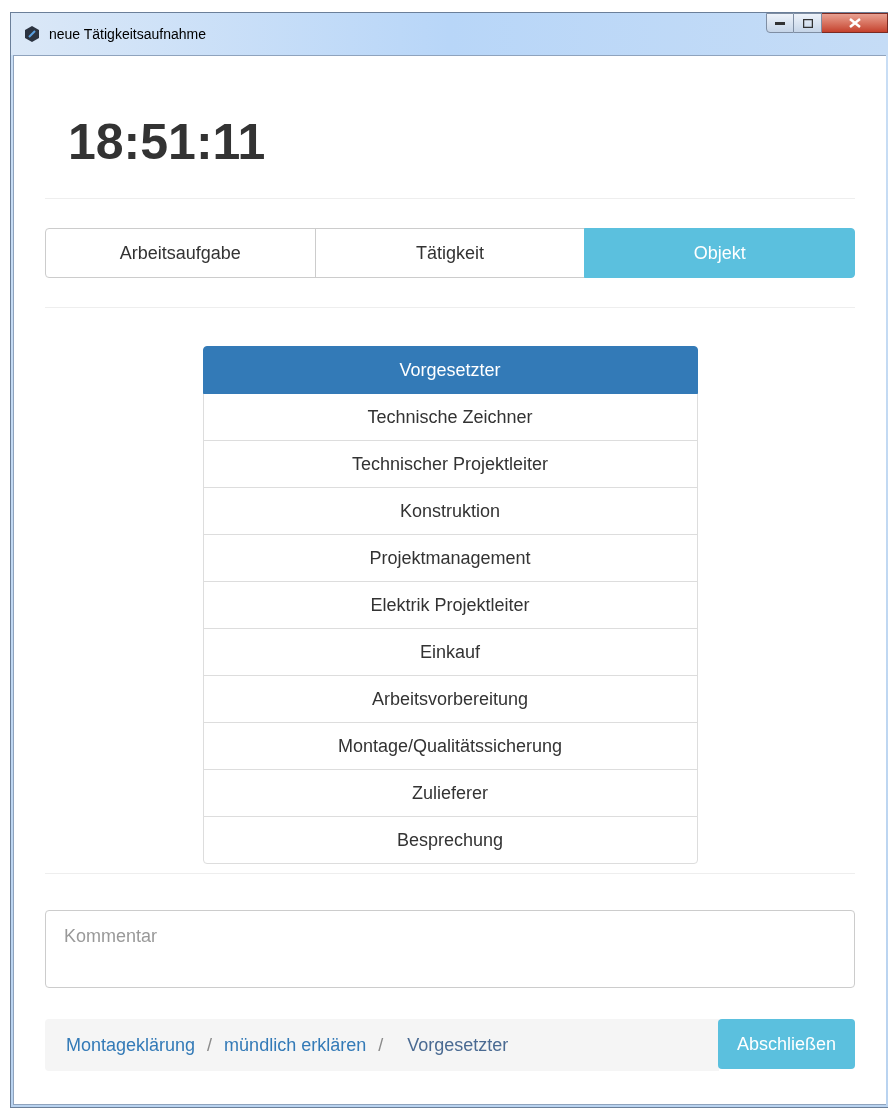 The image size is (888, 1110). What do you see at coordinates (32, 34) in the screenshot?
I see `app-icon` at bounding box center [32, 34].